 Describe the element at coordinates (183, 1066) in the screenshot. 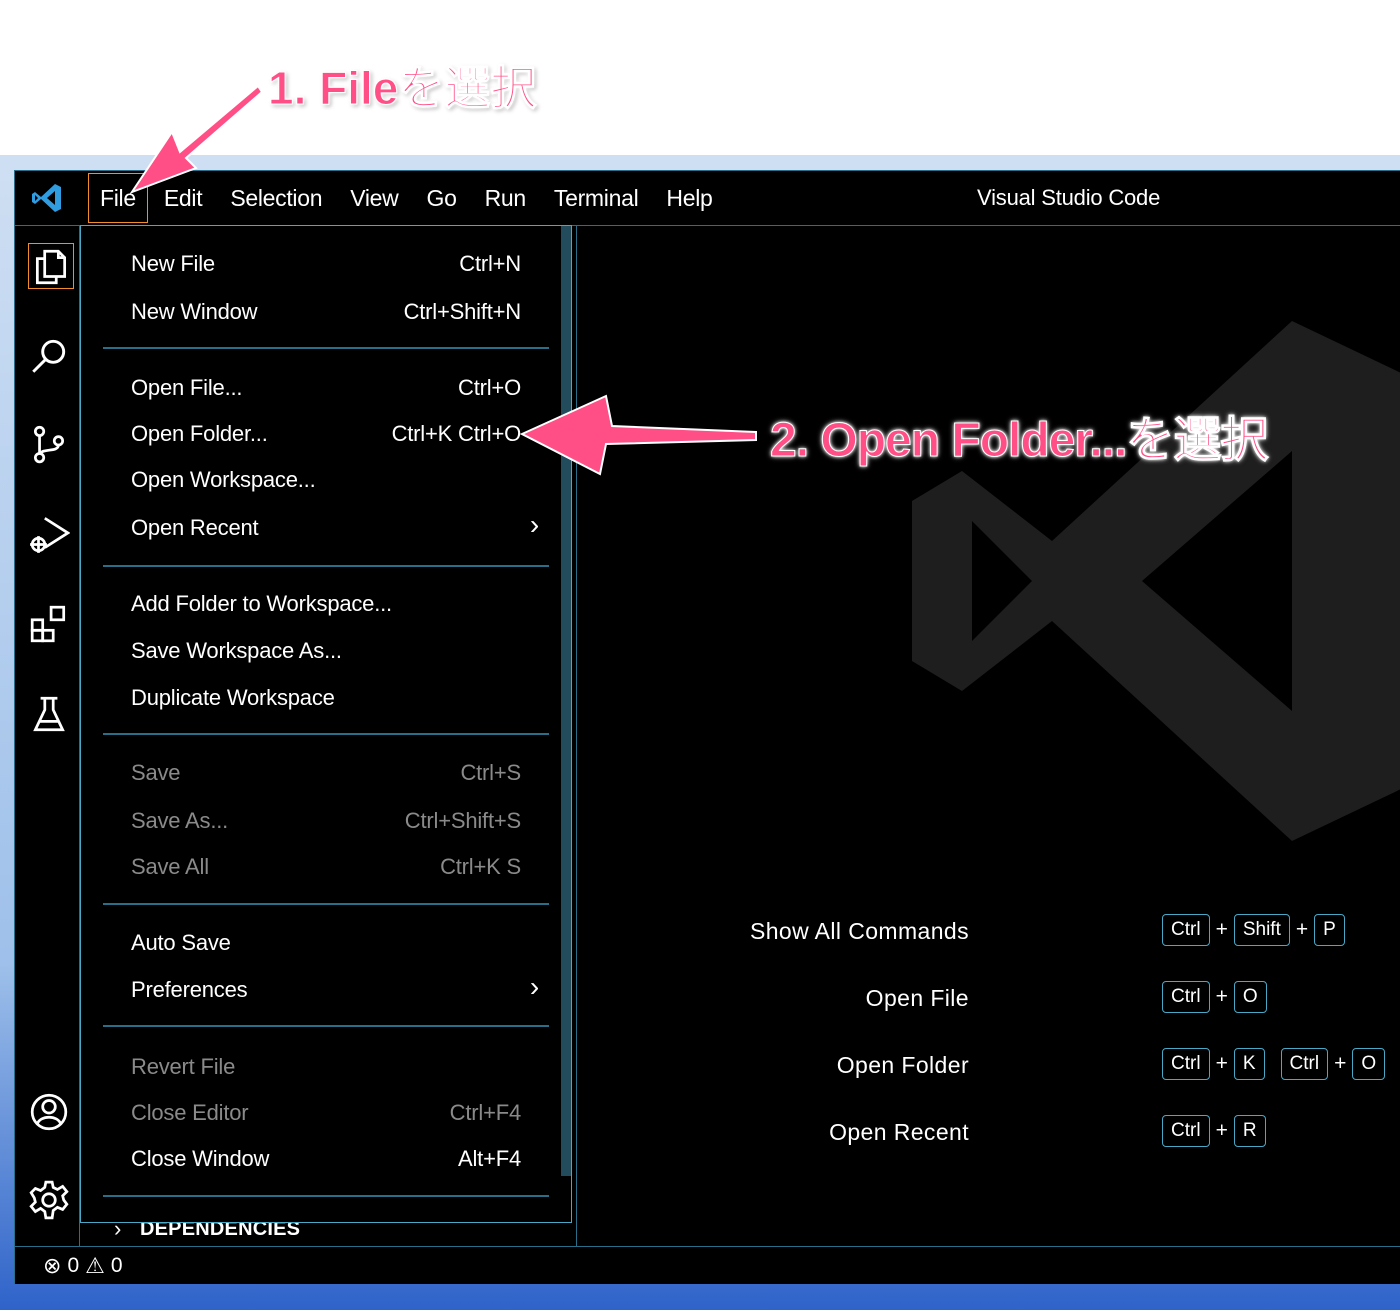

I see `menu-item-label: Revert File` at that location.